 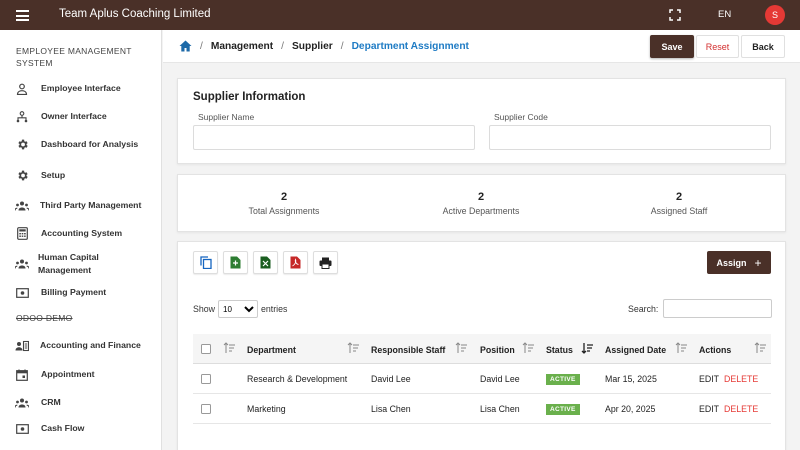 I want to click on excel-file-icon, so click(x=265, y=262).